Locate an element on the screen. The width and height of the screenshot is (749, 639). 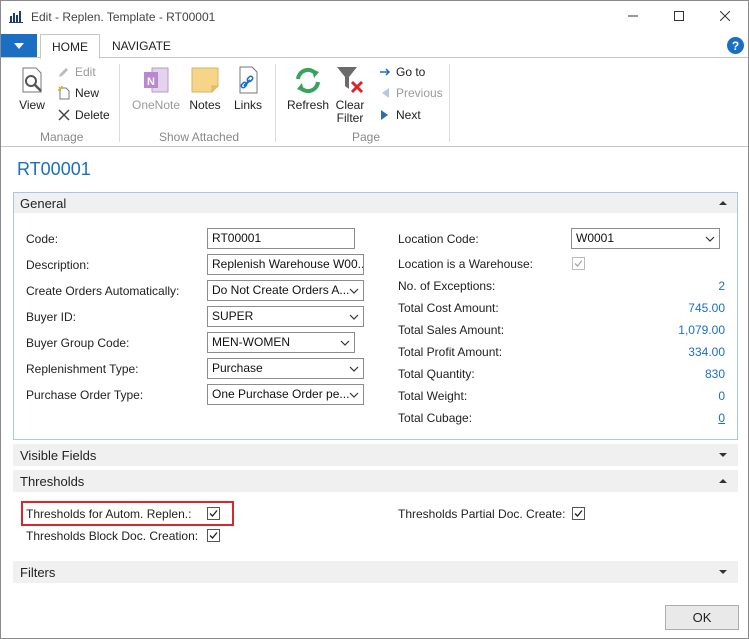
title-bar: Edit - Replen. Template - RT00001 is located at coordinates (374, 16).